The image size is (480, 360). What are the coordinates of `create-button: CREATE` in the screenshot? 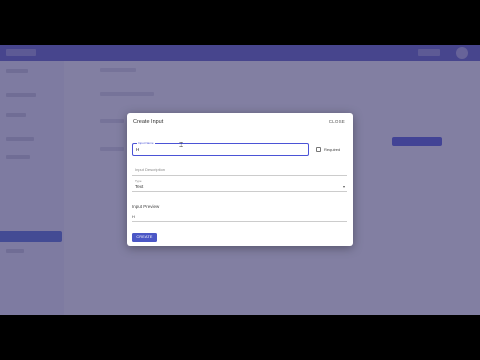 It's located at (144, 237).